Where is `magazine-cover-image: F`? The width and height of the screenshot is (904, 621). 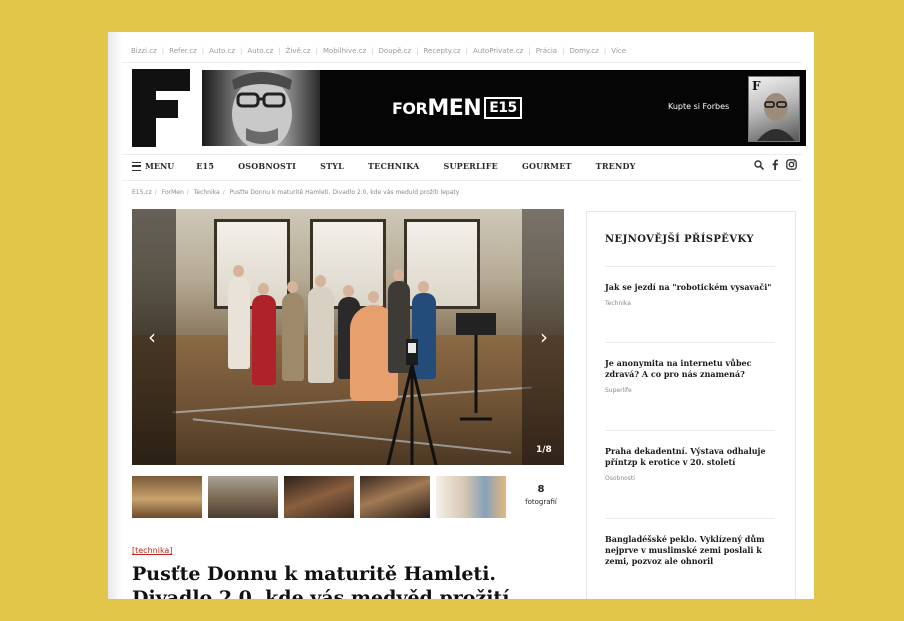
magazine-cover-image: F is located at coordinates (774, 109).